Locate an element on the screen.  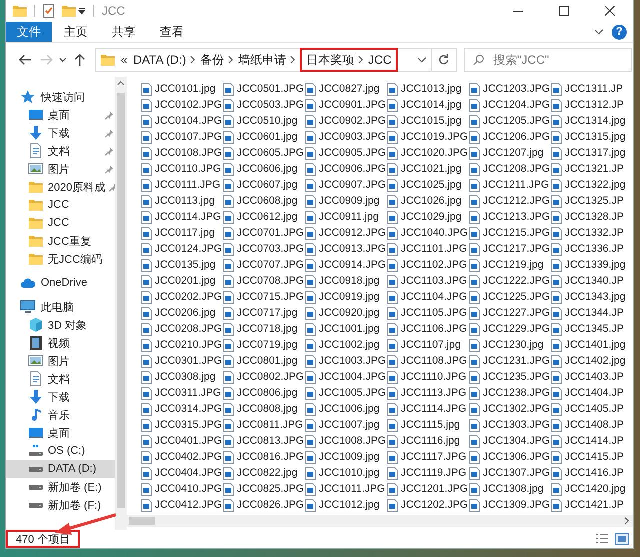
file-item: JCC0717.jpg is located at coordinates (264, 313).